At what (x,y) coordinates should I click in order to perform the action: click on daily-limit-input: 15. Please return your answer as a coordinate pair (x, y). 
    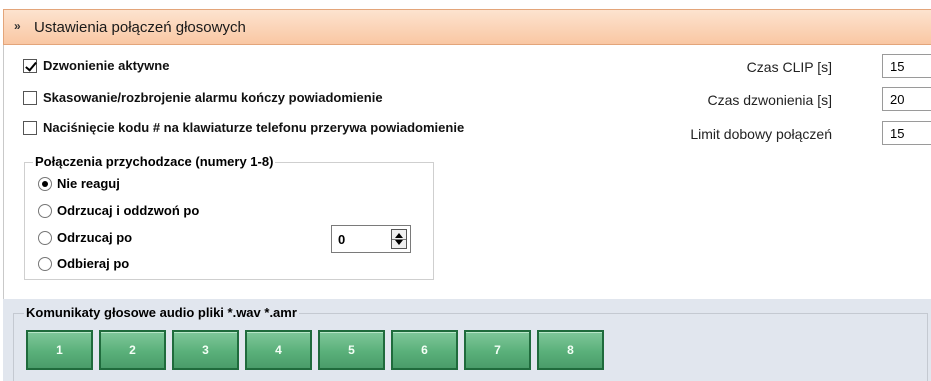
    Looking at the image, I should click on (906, 133).